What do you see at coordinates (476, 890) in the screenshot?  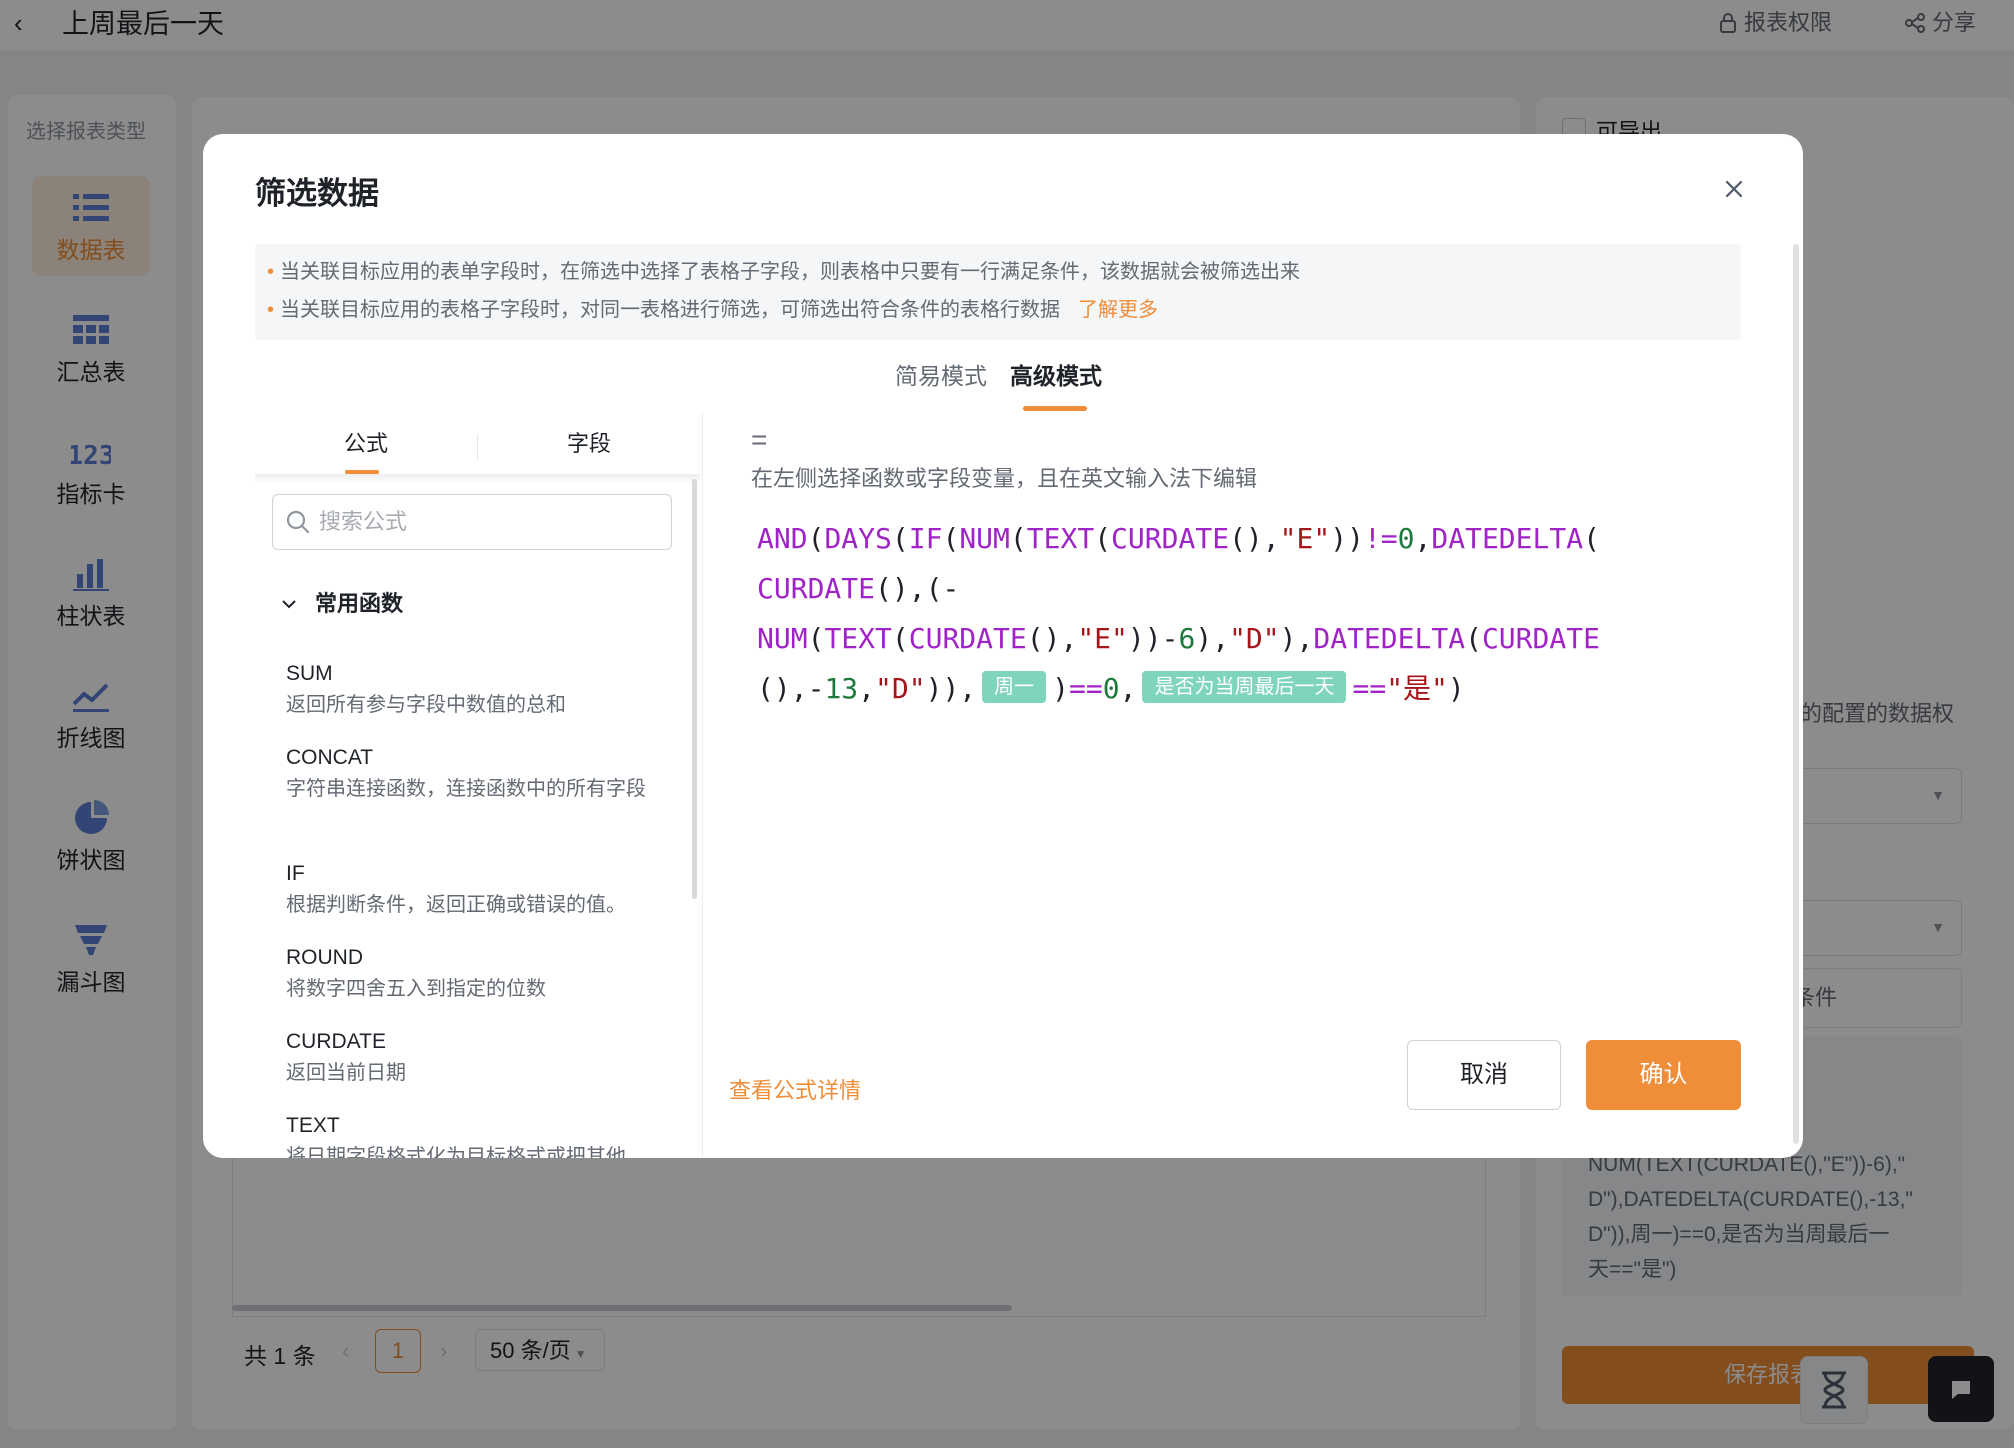 I see `function-item-if: IF 根据判断条件，返回正确或错误的值。` at bounding box center [476, 890].